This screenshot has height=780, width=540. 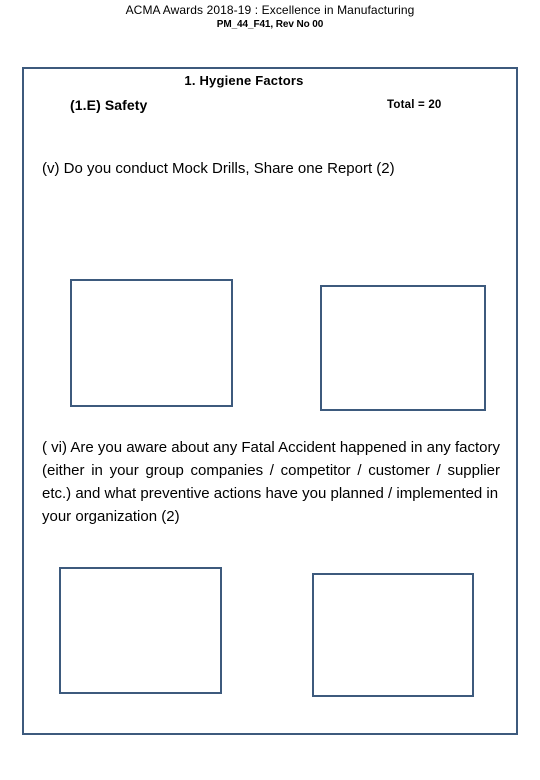 What do you see at coordinates (270, 24) in the screenshot?
I see `document-subtitle: PM_44_F41, Rev No 00` at bounding box center [270, 24].